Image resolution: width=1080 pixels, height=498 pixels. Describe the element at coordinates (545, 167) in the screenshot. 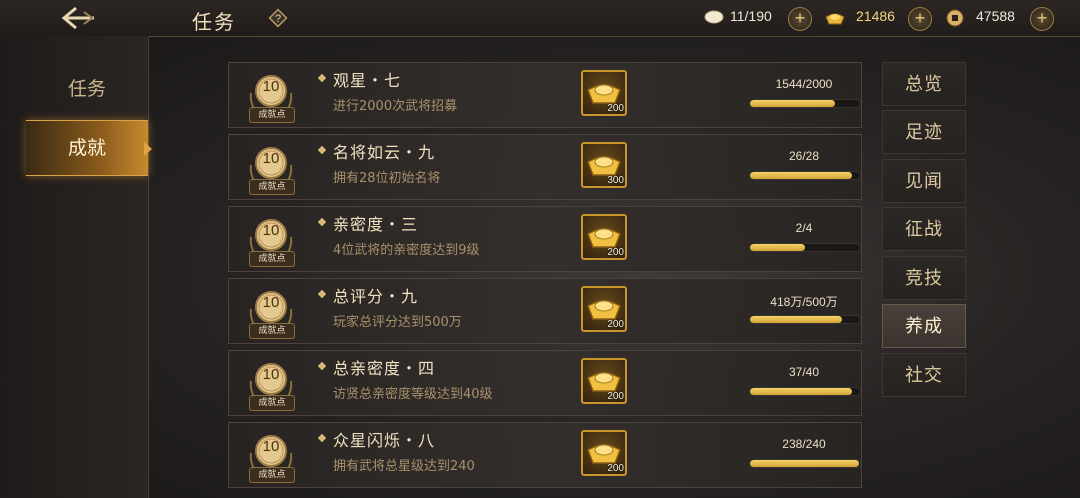

I see `achievement-row: 10 成就点 名将如云・九 拥有28位初始名将 300 26/28` at that location.